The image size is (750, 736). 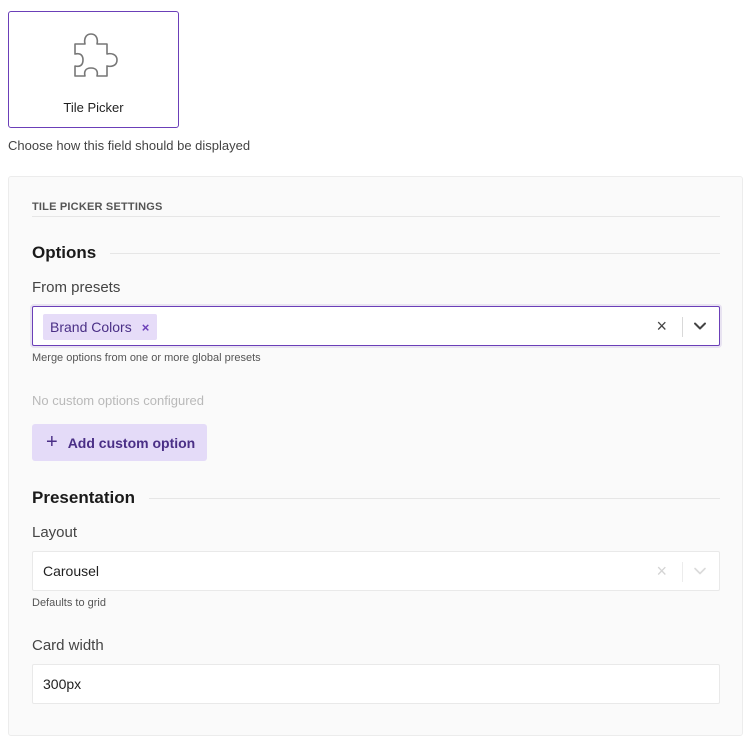 I want to click on remove-chip-icon: ×, so click(x=146, y=327).